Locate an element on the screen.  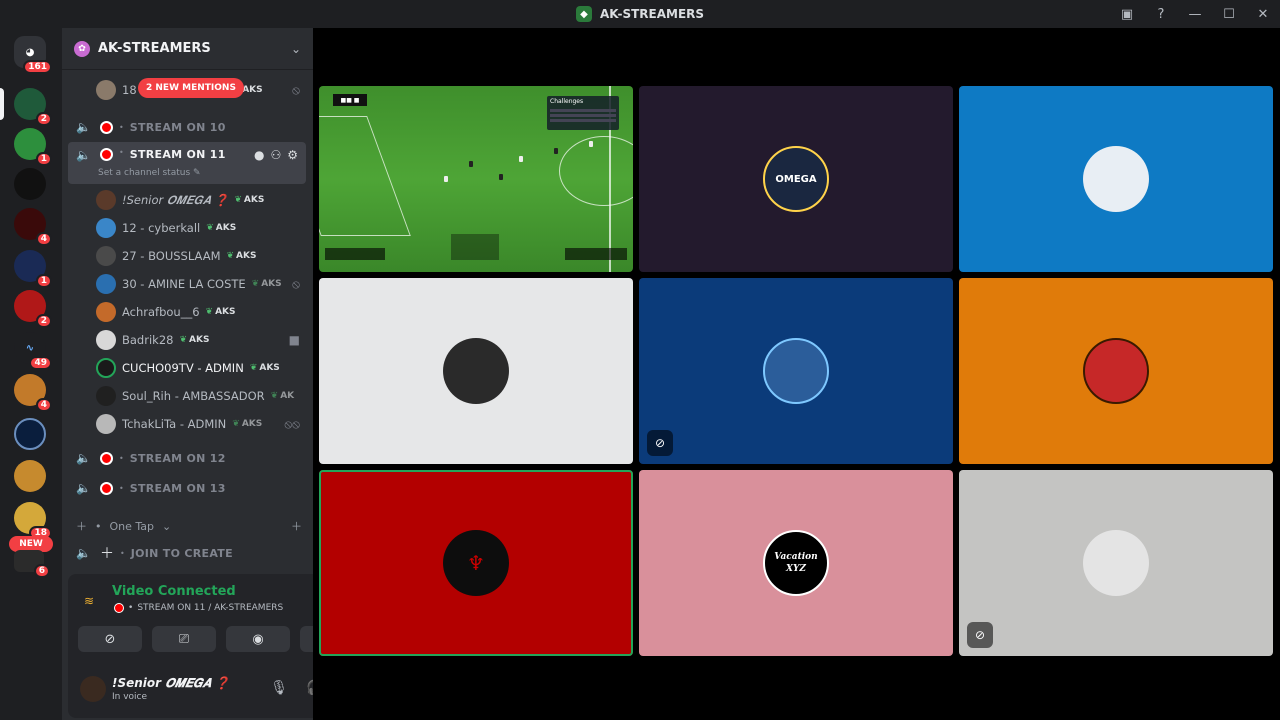
avatar-label: OMEGA is located at coordinates (796, 179).